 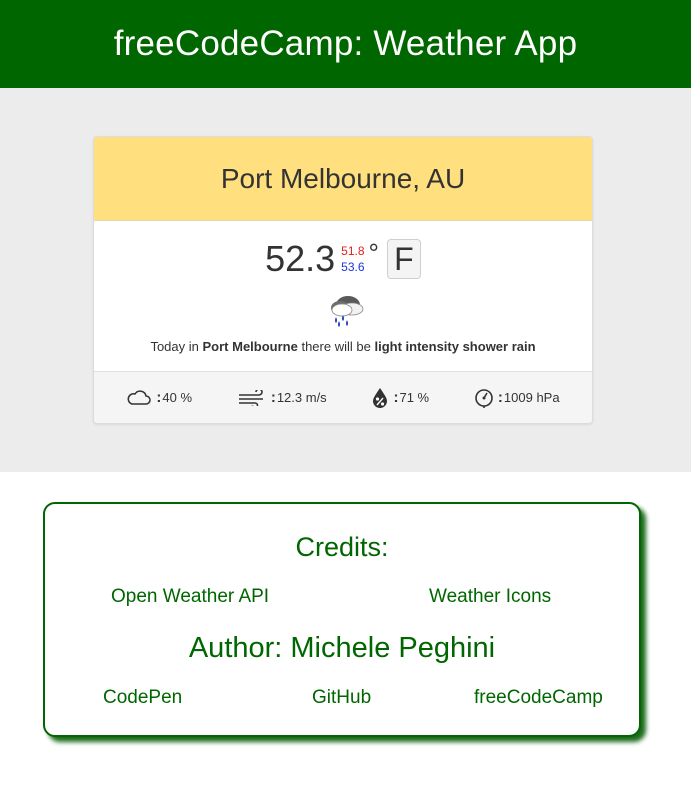 I want to click on temperature-row: 52.3 51.8 53.6 ° F, so click(x=343, y=259).